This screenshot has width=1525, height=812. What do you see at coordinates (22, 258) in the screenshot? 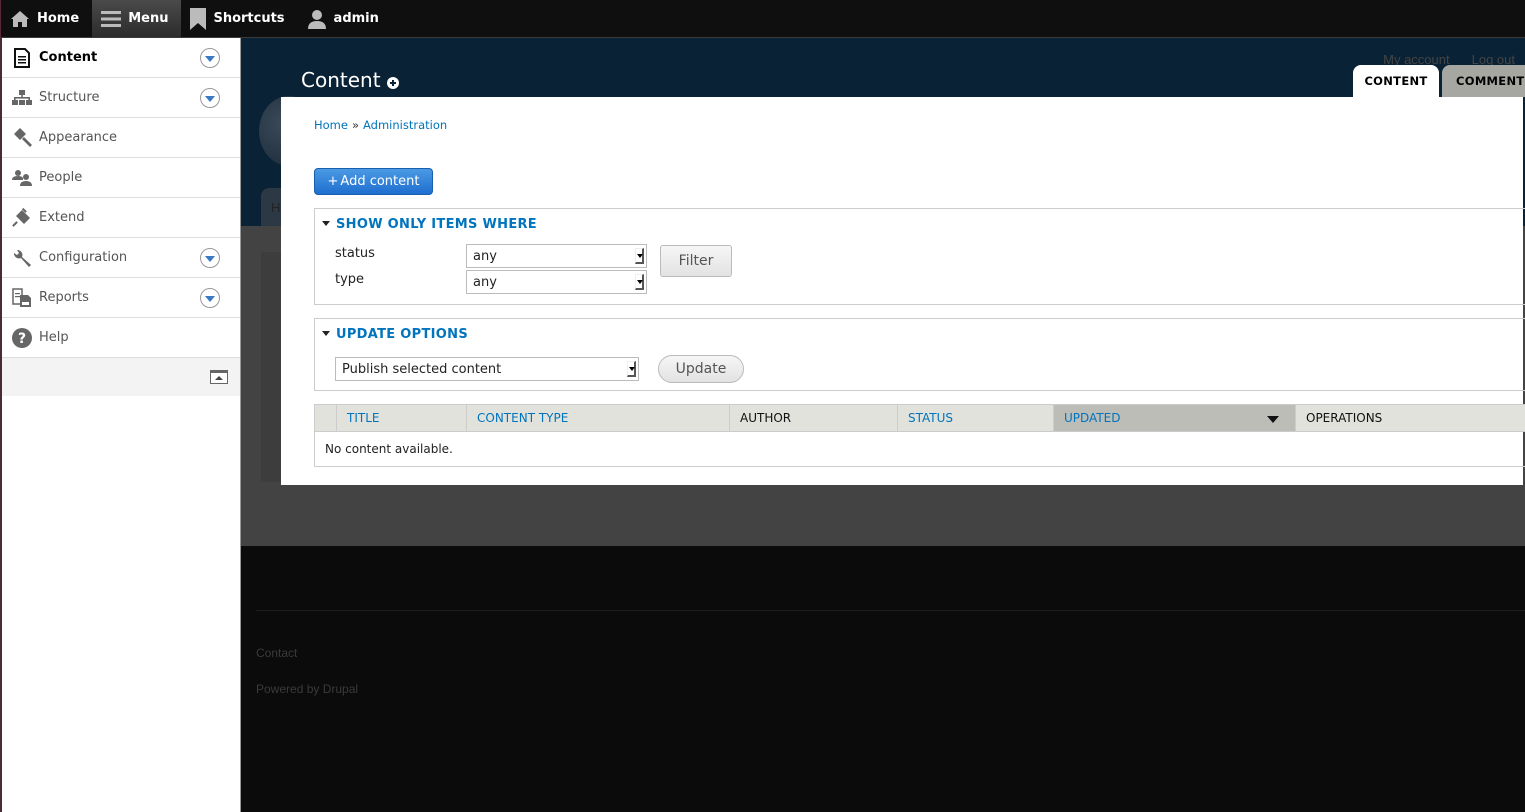
I see `wrench-icon` at bounding box center [22, 258].